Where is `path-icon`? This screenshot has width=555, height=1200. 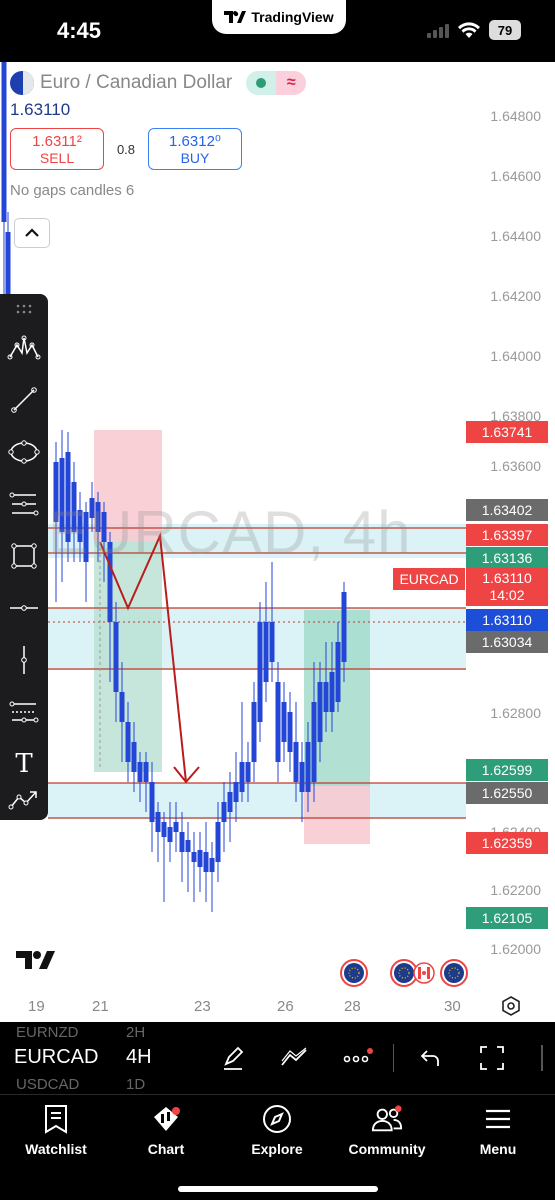 path-icon is located at coordinates (24, 799).